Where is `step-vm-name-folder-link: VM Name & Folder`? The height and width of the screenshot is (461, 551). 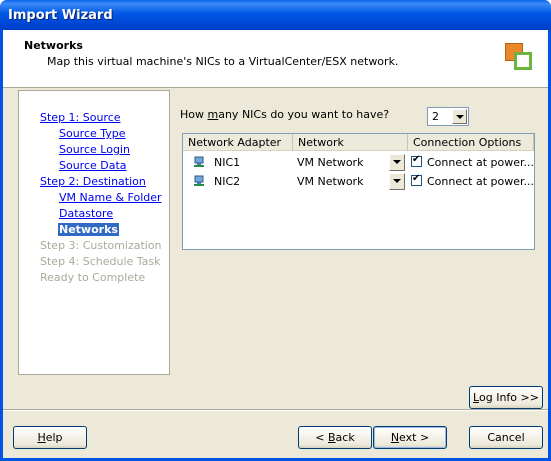
step-vm-name-folder-link: VM Name & Folder is located at coordinates (110, 197).